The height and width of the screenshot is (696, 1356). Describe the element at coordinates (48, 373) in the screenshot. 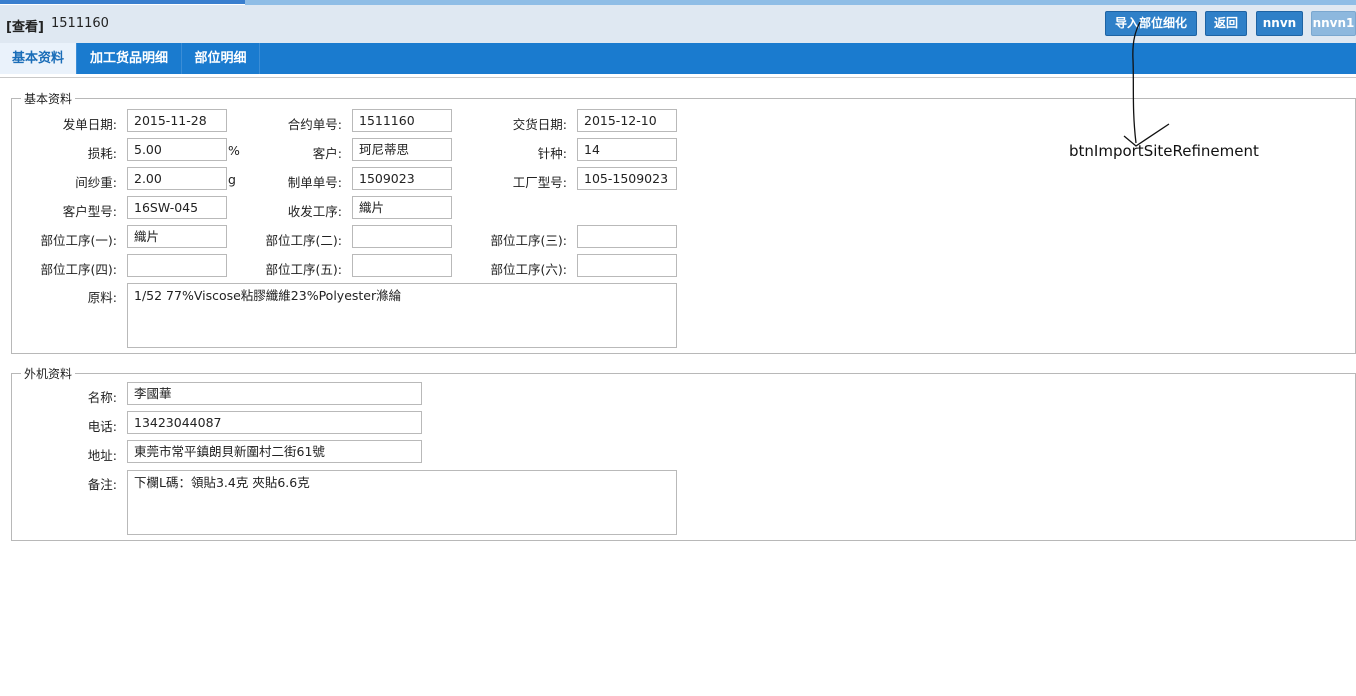

I see `external-info-legend: 外机资料` at that location.